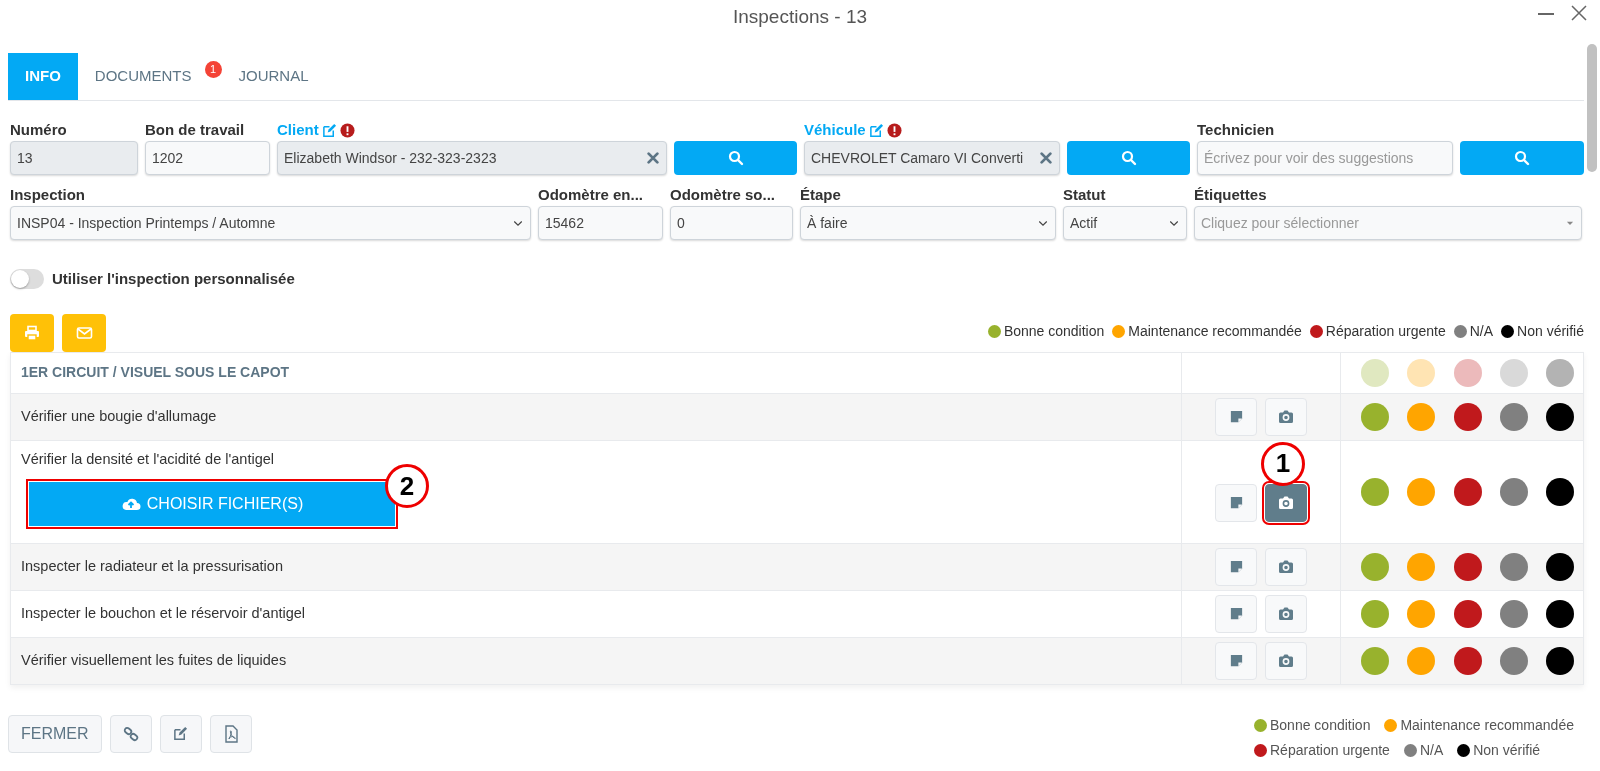  I want to click on section-title: 1ER CIRCUIT / VISUEL SOUS LE CAPOT, so click(155, 372).